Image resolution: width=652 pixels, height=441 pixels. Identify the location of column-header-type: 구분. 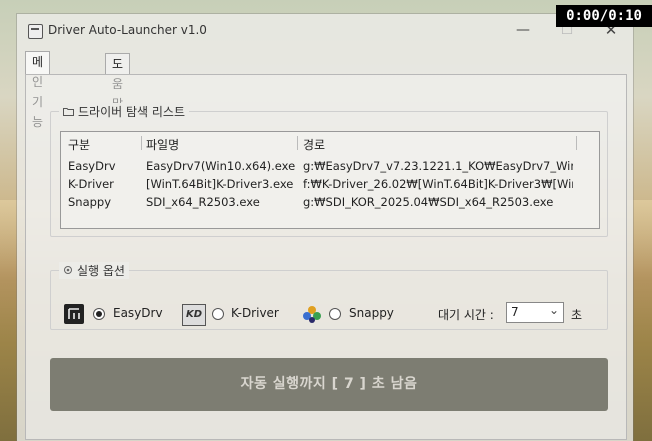
(106, 144).